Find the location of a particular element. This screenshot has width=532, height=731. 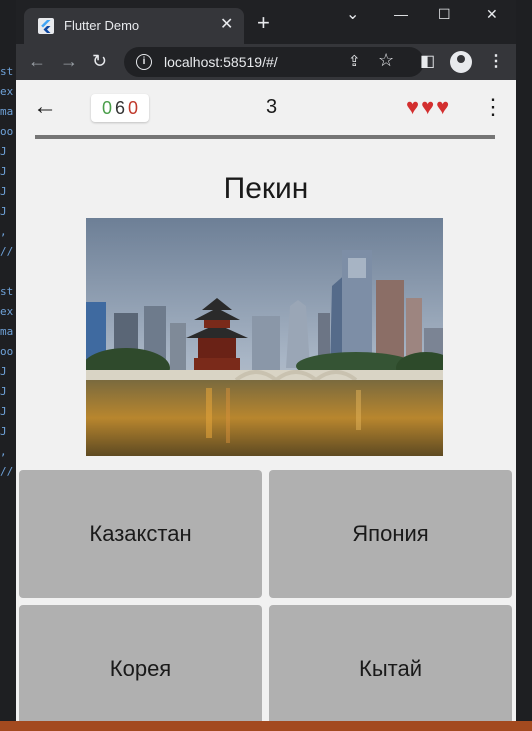

city-name: Пекин is located at coordinates (266, 188).